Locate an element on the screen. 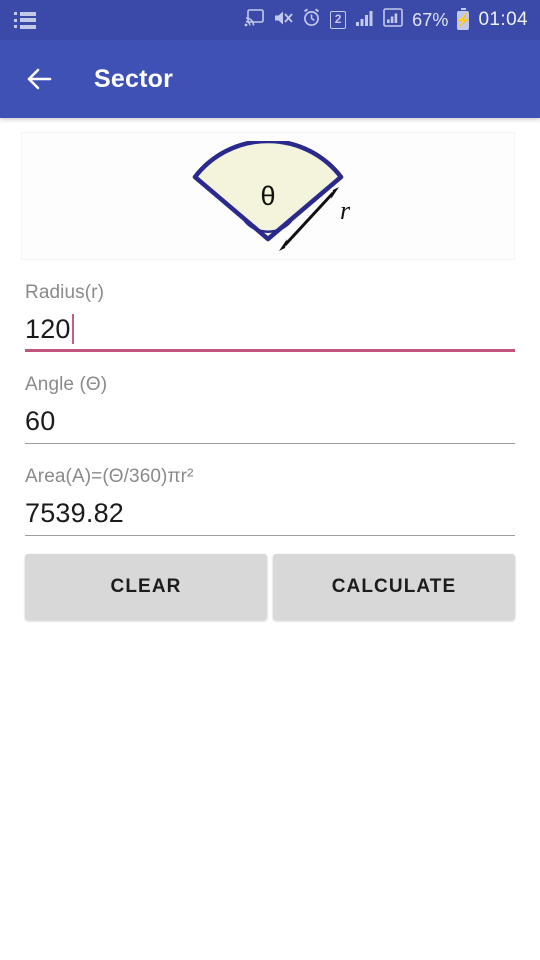  clock-label: 01:04 is located at coordinates (503, 19).